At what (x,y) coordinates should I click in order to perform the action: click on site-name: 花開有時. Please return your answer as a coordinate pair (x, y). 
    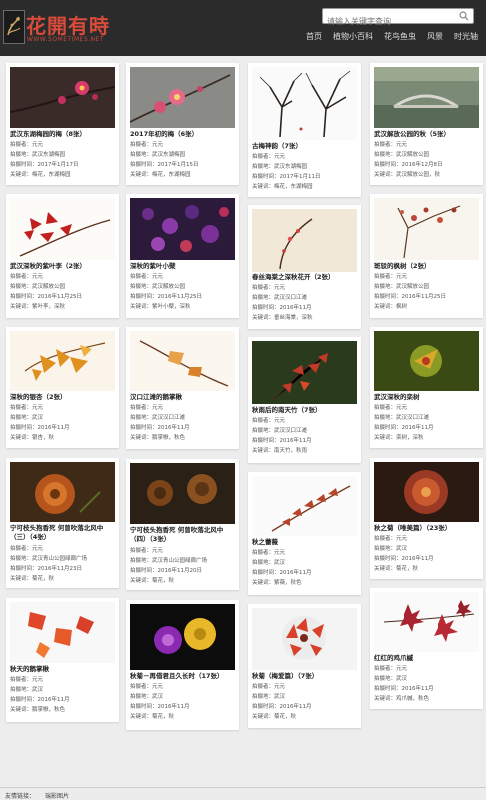
    Looking at the image, I should click on (68, 24).